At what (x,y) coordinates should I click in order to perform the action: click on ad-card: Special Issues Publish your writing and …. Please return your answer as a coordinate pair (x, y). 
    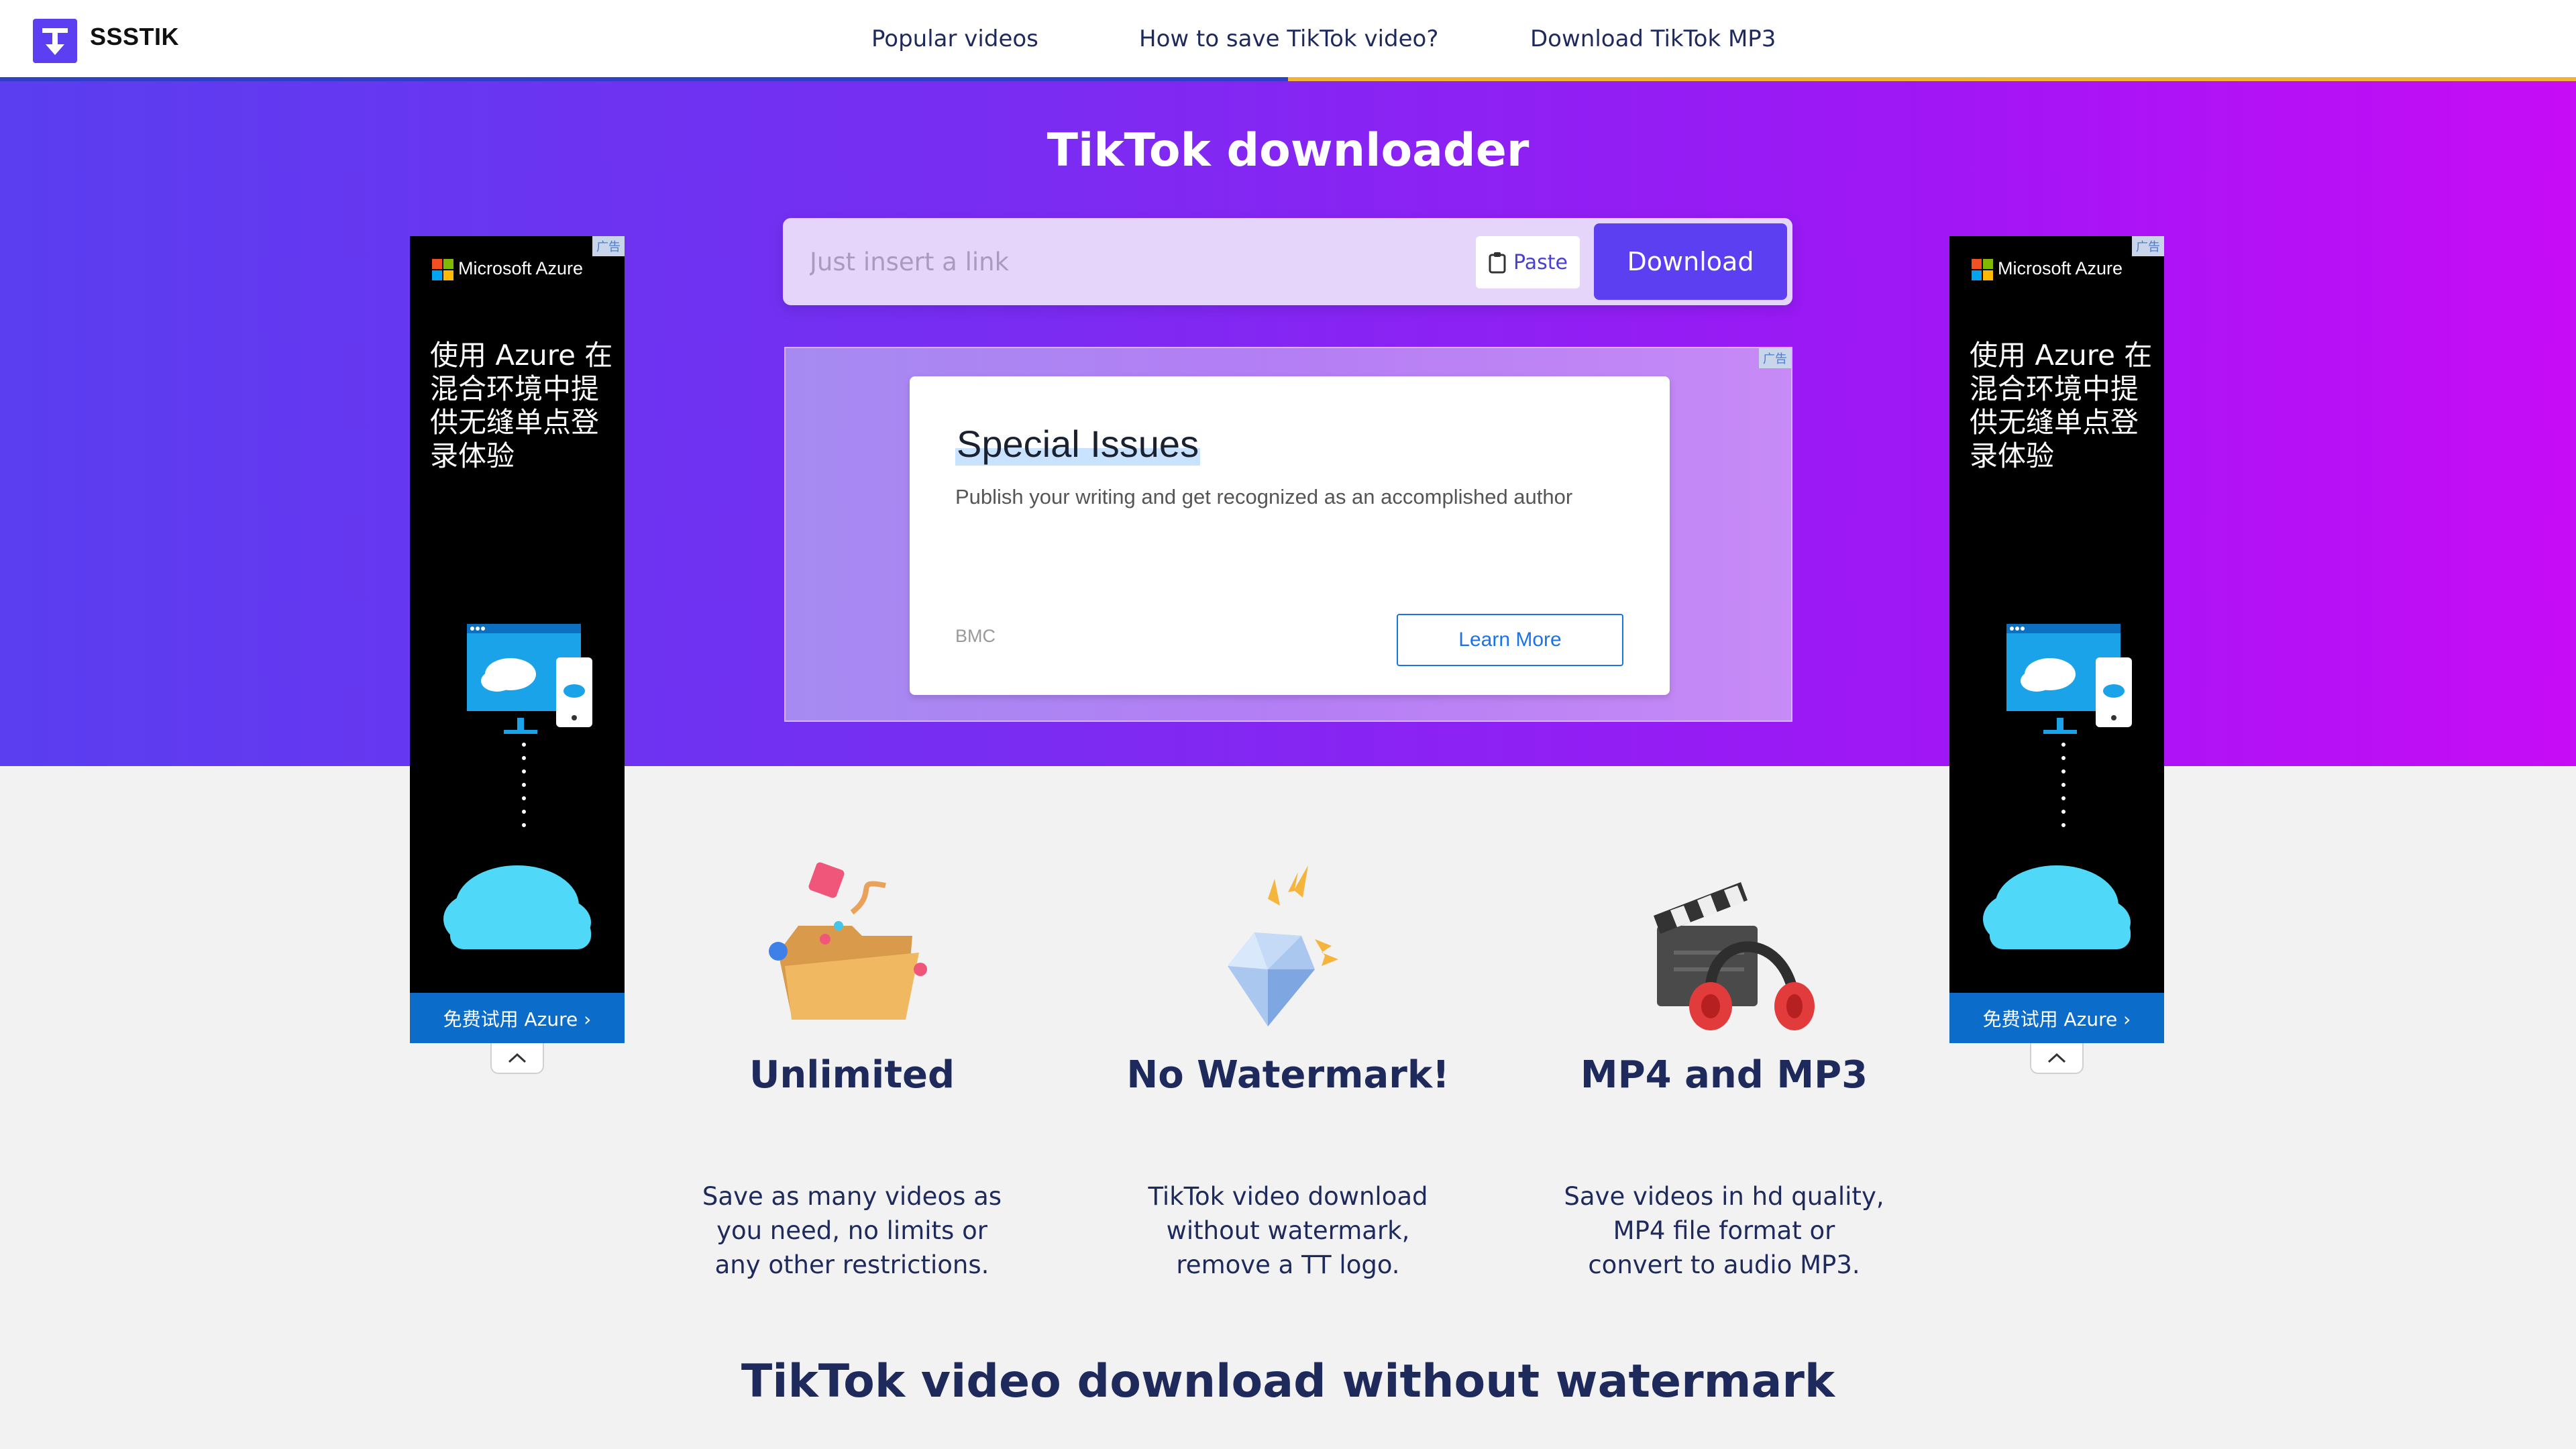
    Looking at the image, I should click on (1290, 535).